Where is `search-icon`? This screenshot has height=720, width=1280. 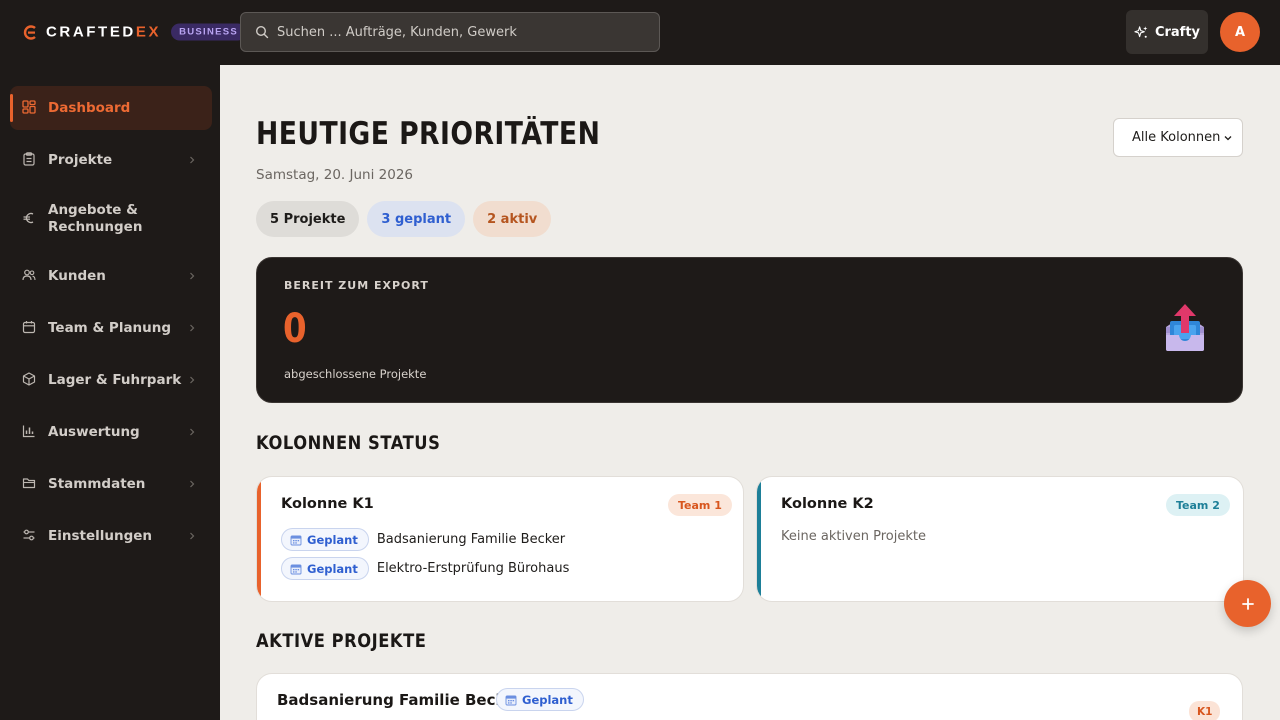 search-icon is located at coordinates (262, 32).